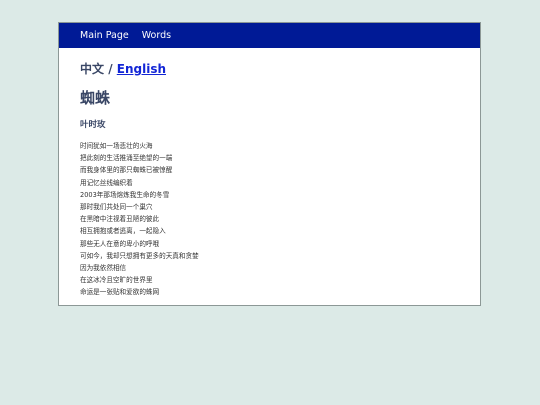 The image size is (540, 405). What do you see at coordinates (120, 292) in the screenshot?
I see `poem-line: 命运是一张贴和爱欲的蛛网` at bounding box center [120, 292].